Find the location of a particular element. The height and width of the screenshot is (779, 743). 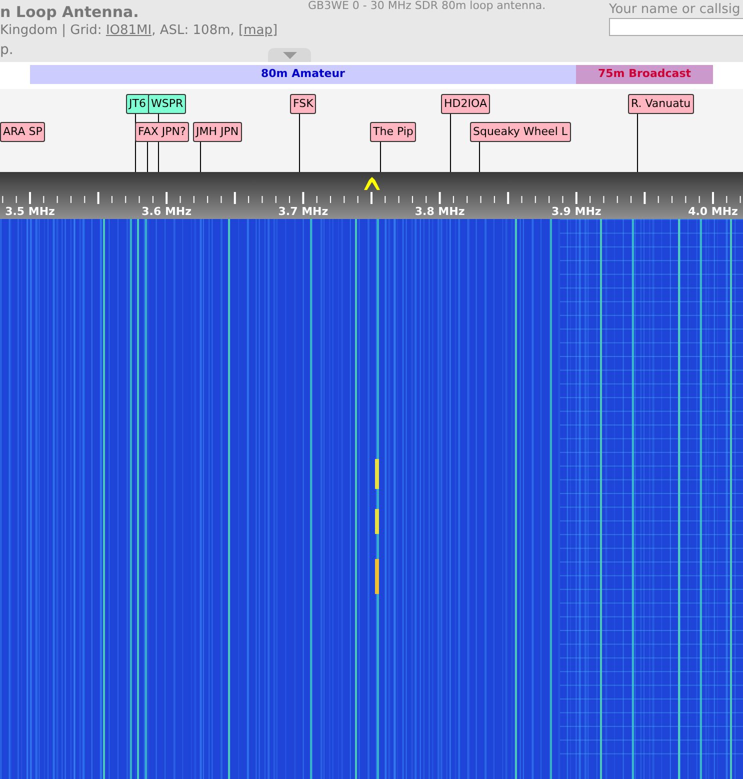

location-text: Kingdom | Grid: is located at coordinates (51, 31).